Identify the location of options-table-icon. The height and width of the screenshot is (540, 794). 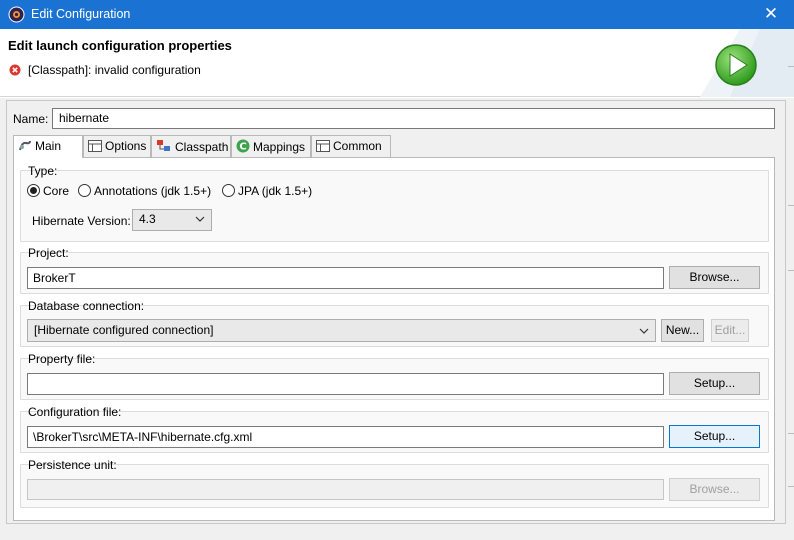
(95, 146).